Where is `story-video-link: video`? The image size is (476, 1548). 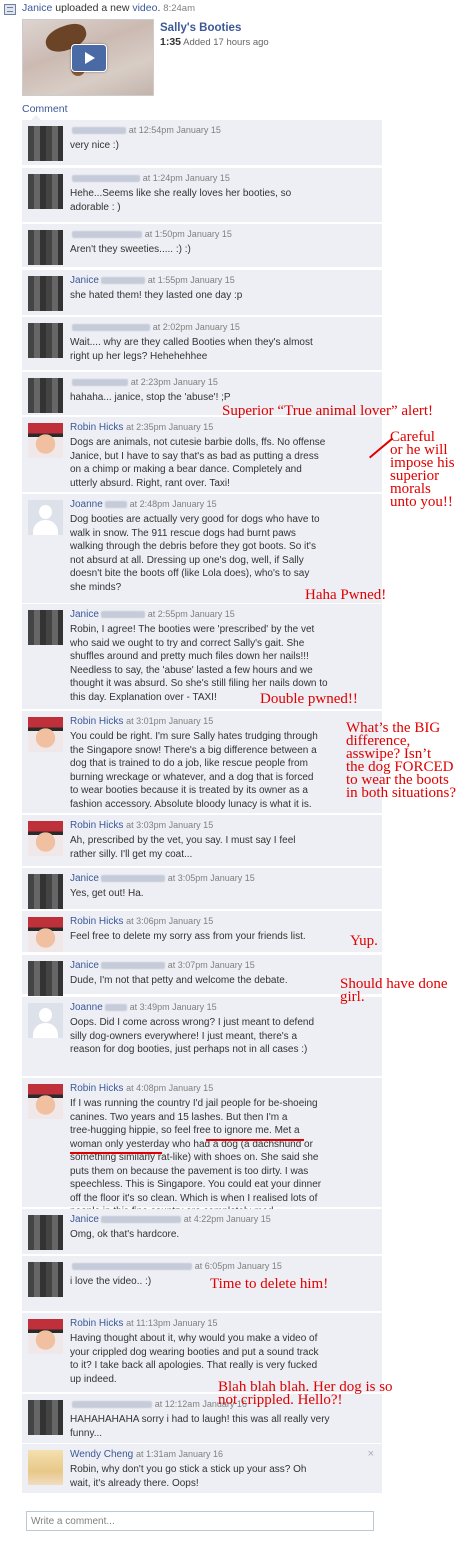
story-video-link: video is located at coordinates (144, 8).